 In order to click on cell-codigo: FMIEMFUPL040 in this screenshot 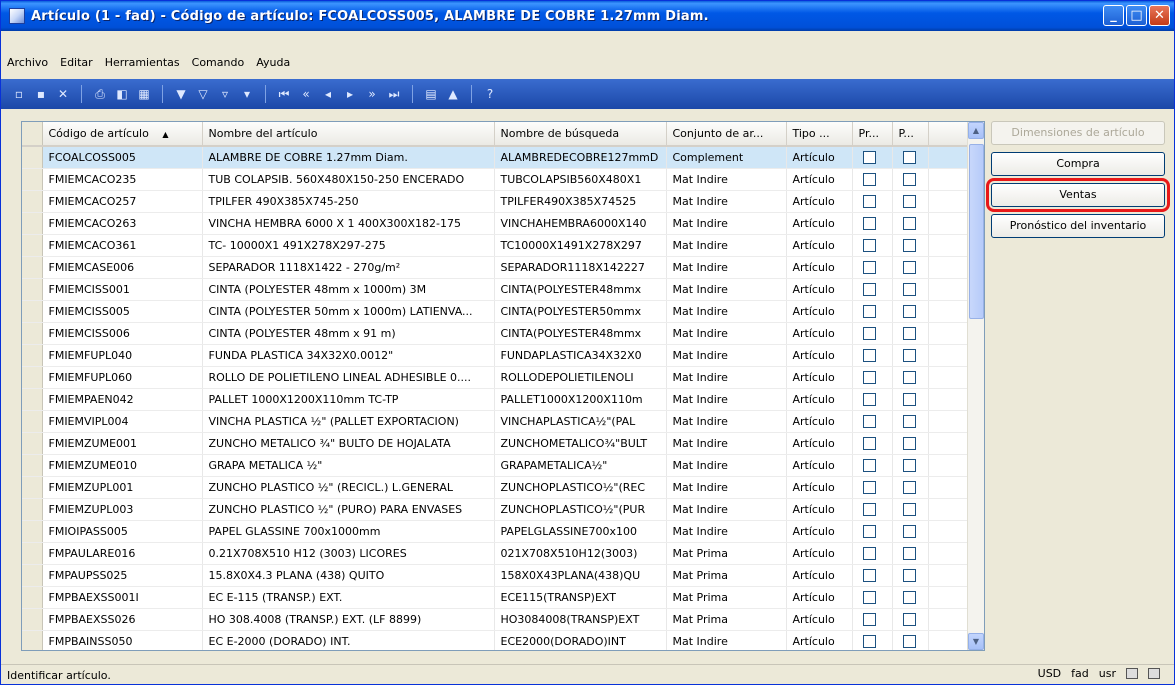, I will do `click(122, 355)`.